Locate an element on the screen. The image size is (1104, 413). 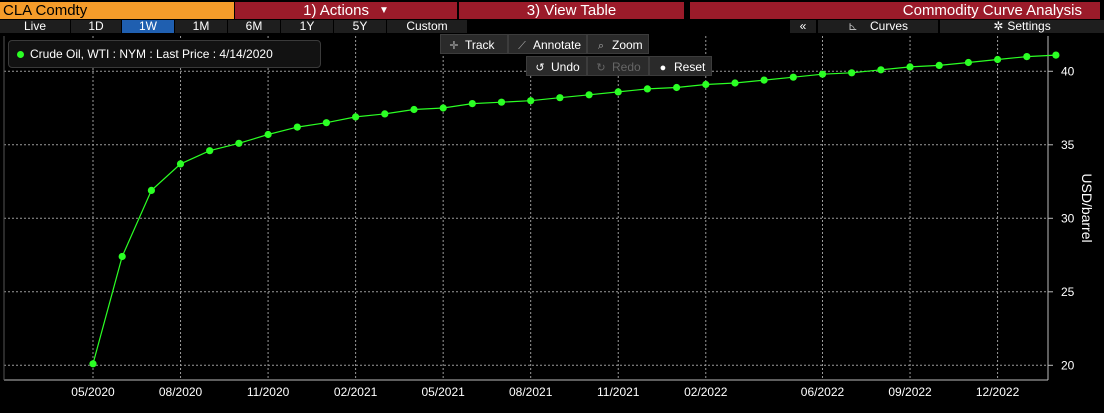
x-tick-label: 08/2021 is located at coordinates (531, 392).